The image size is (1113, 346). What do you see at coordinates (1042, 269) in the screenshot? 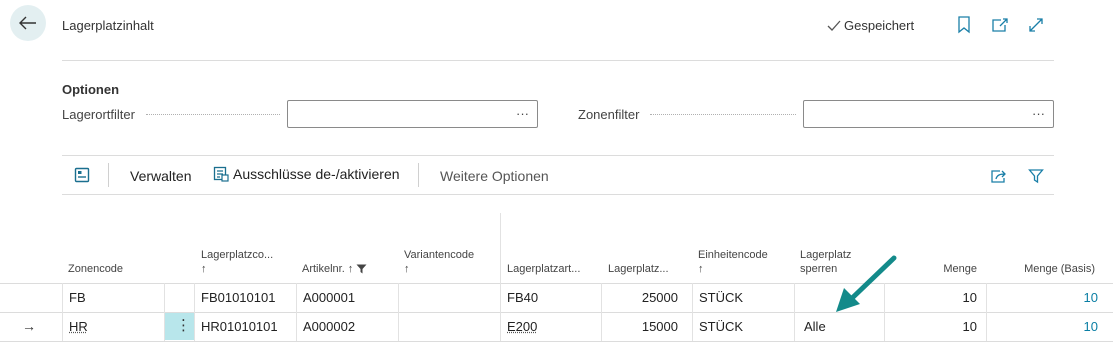
I see `column-header-quantity-base: Menge (Basis)` at bounding box center [1042, 269].